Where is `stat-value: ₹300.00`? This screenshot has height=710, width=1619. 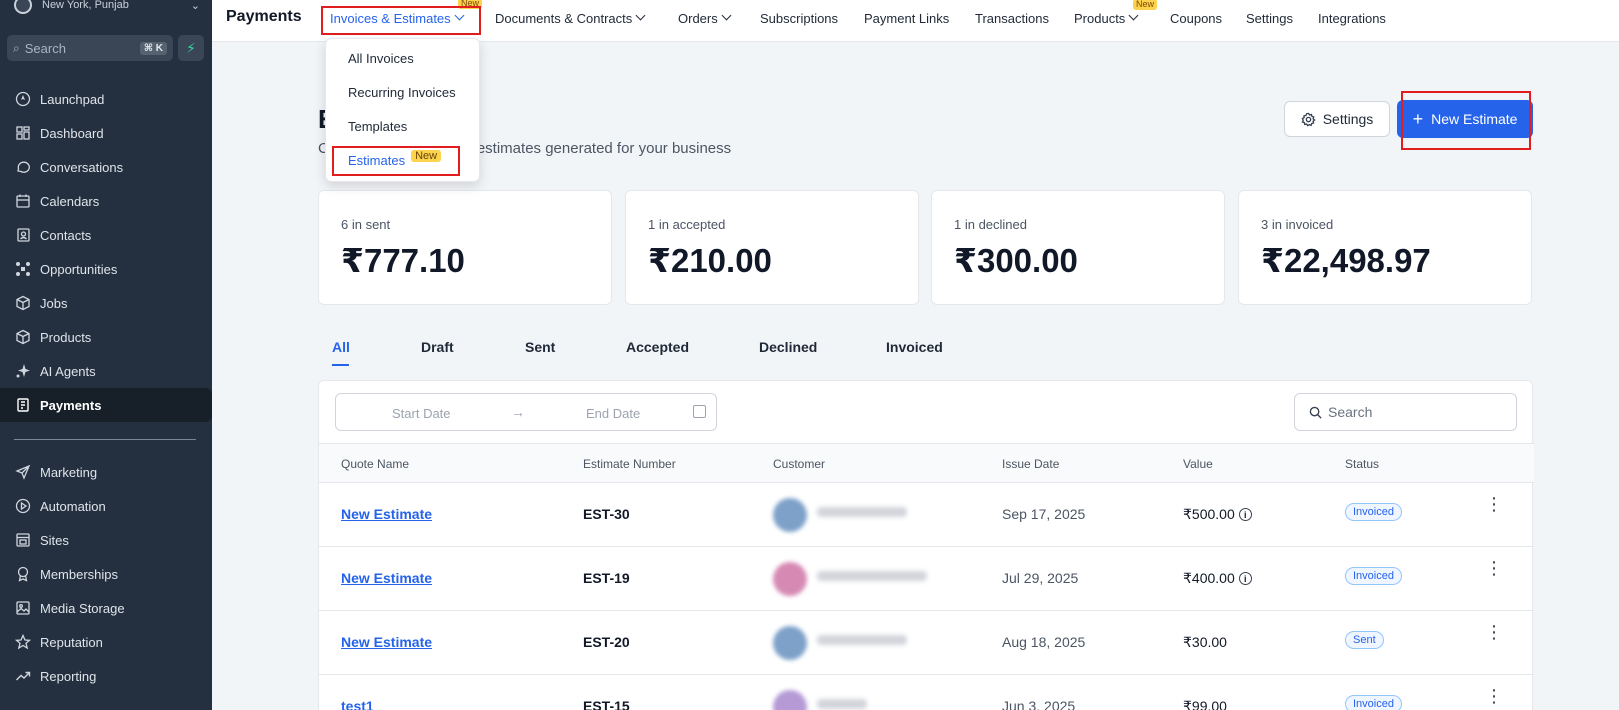 stat-value: ₹300.00 is located at coordinates (1016, 260).